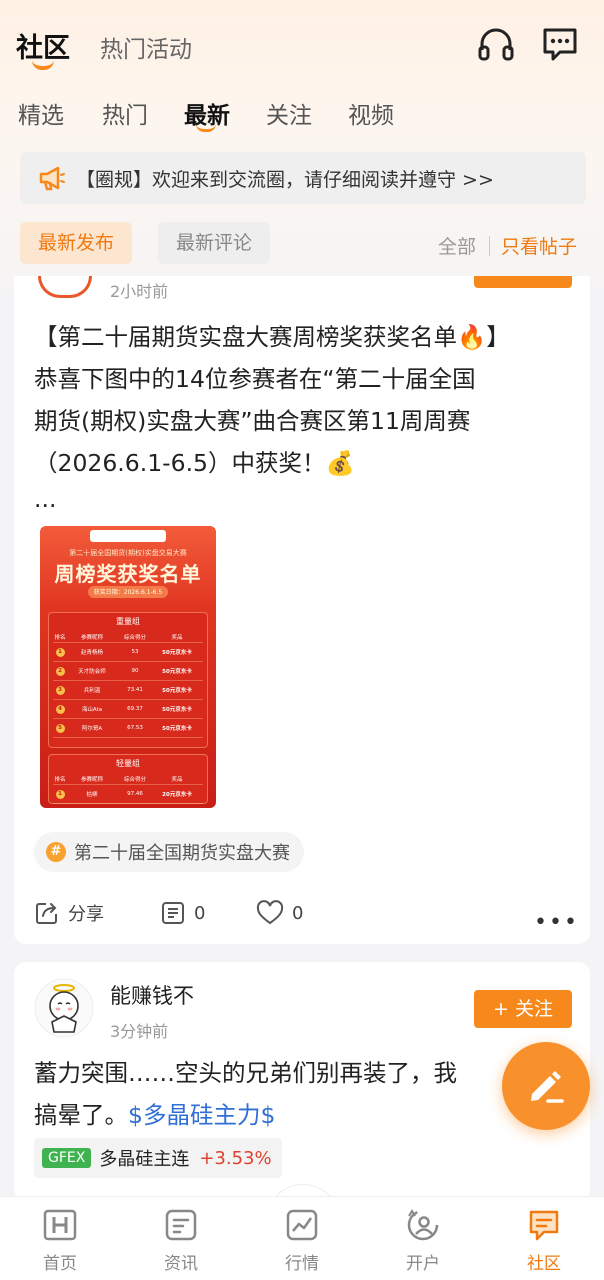 This screenshot has height=1280, width=604. Describe the element at coordinates (182, 853) in the screenshot. I see `topic-label: 第二十届全国期货实盘大赛` at that location.